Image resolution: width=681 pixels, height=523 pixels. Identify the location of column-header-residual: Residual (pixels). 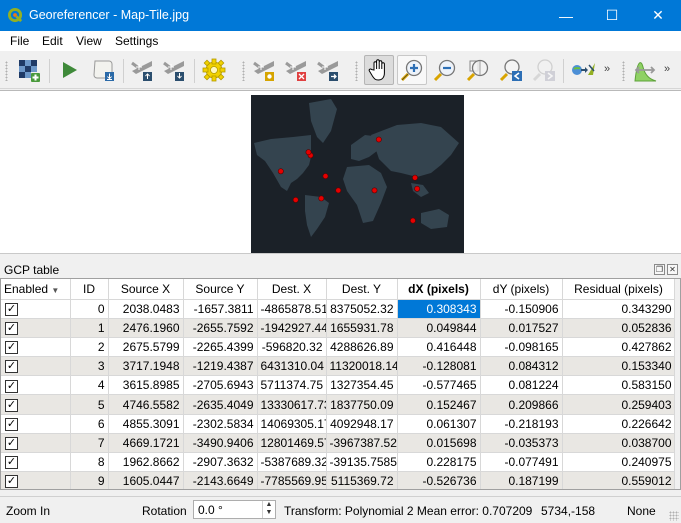
(619, 289).